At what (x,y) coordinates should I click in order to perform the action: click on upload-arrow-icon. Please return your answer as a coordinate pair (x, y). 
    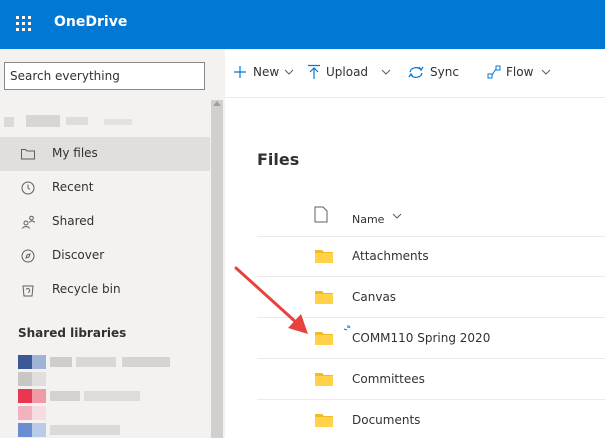
    Looking at the image, I should click on (314, 71).